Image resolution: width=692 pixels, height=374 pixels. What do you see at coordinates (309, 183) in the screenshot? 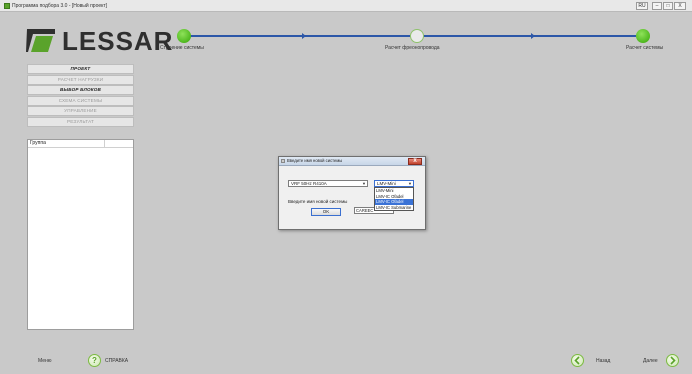
I see `system-type-value: VRF 50Hz R410A` at bounding box center [309, 183].